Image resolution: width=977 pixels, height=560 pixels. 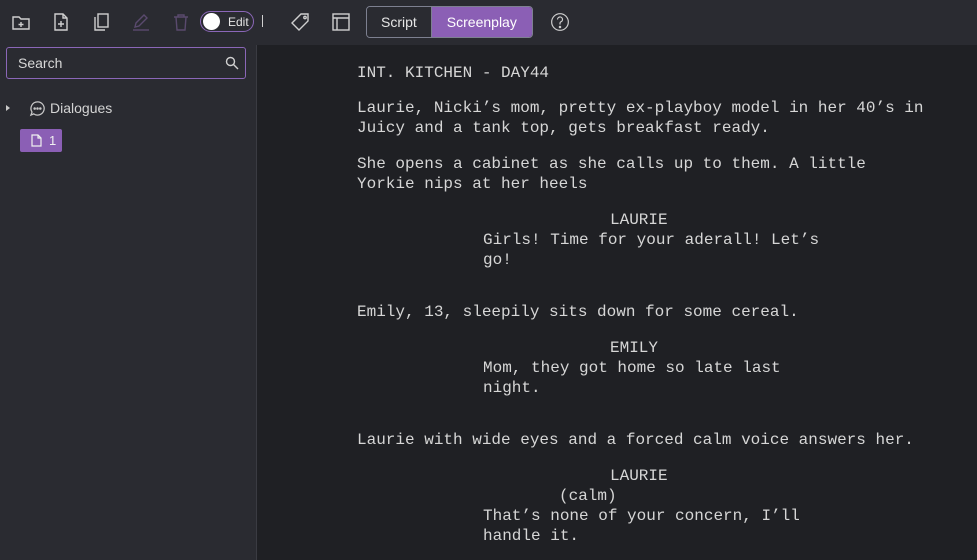 I want to click on text-caret, so click(x=262, y=21).